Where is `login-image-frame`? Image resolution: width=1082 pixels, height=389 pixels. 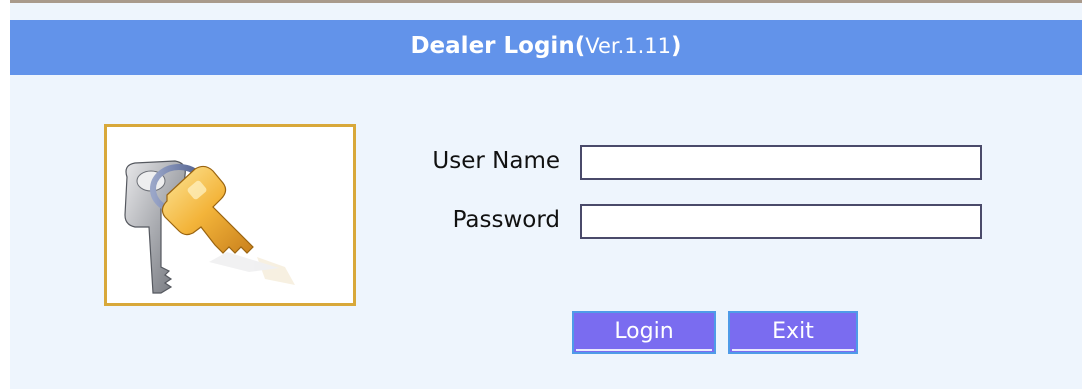 login-image-frame is located at coordinates (230, 215).